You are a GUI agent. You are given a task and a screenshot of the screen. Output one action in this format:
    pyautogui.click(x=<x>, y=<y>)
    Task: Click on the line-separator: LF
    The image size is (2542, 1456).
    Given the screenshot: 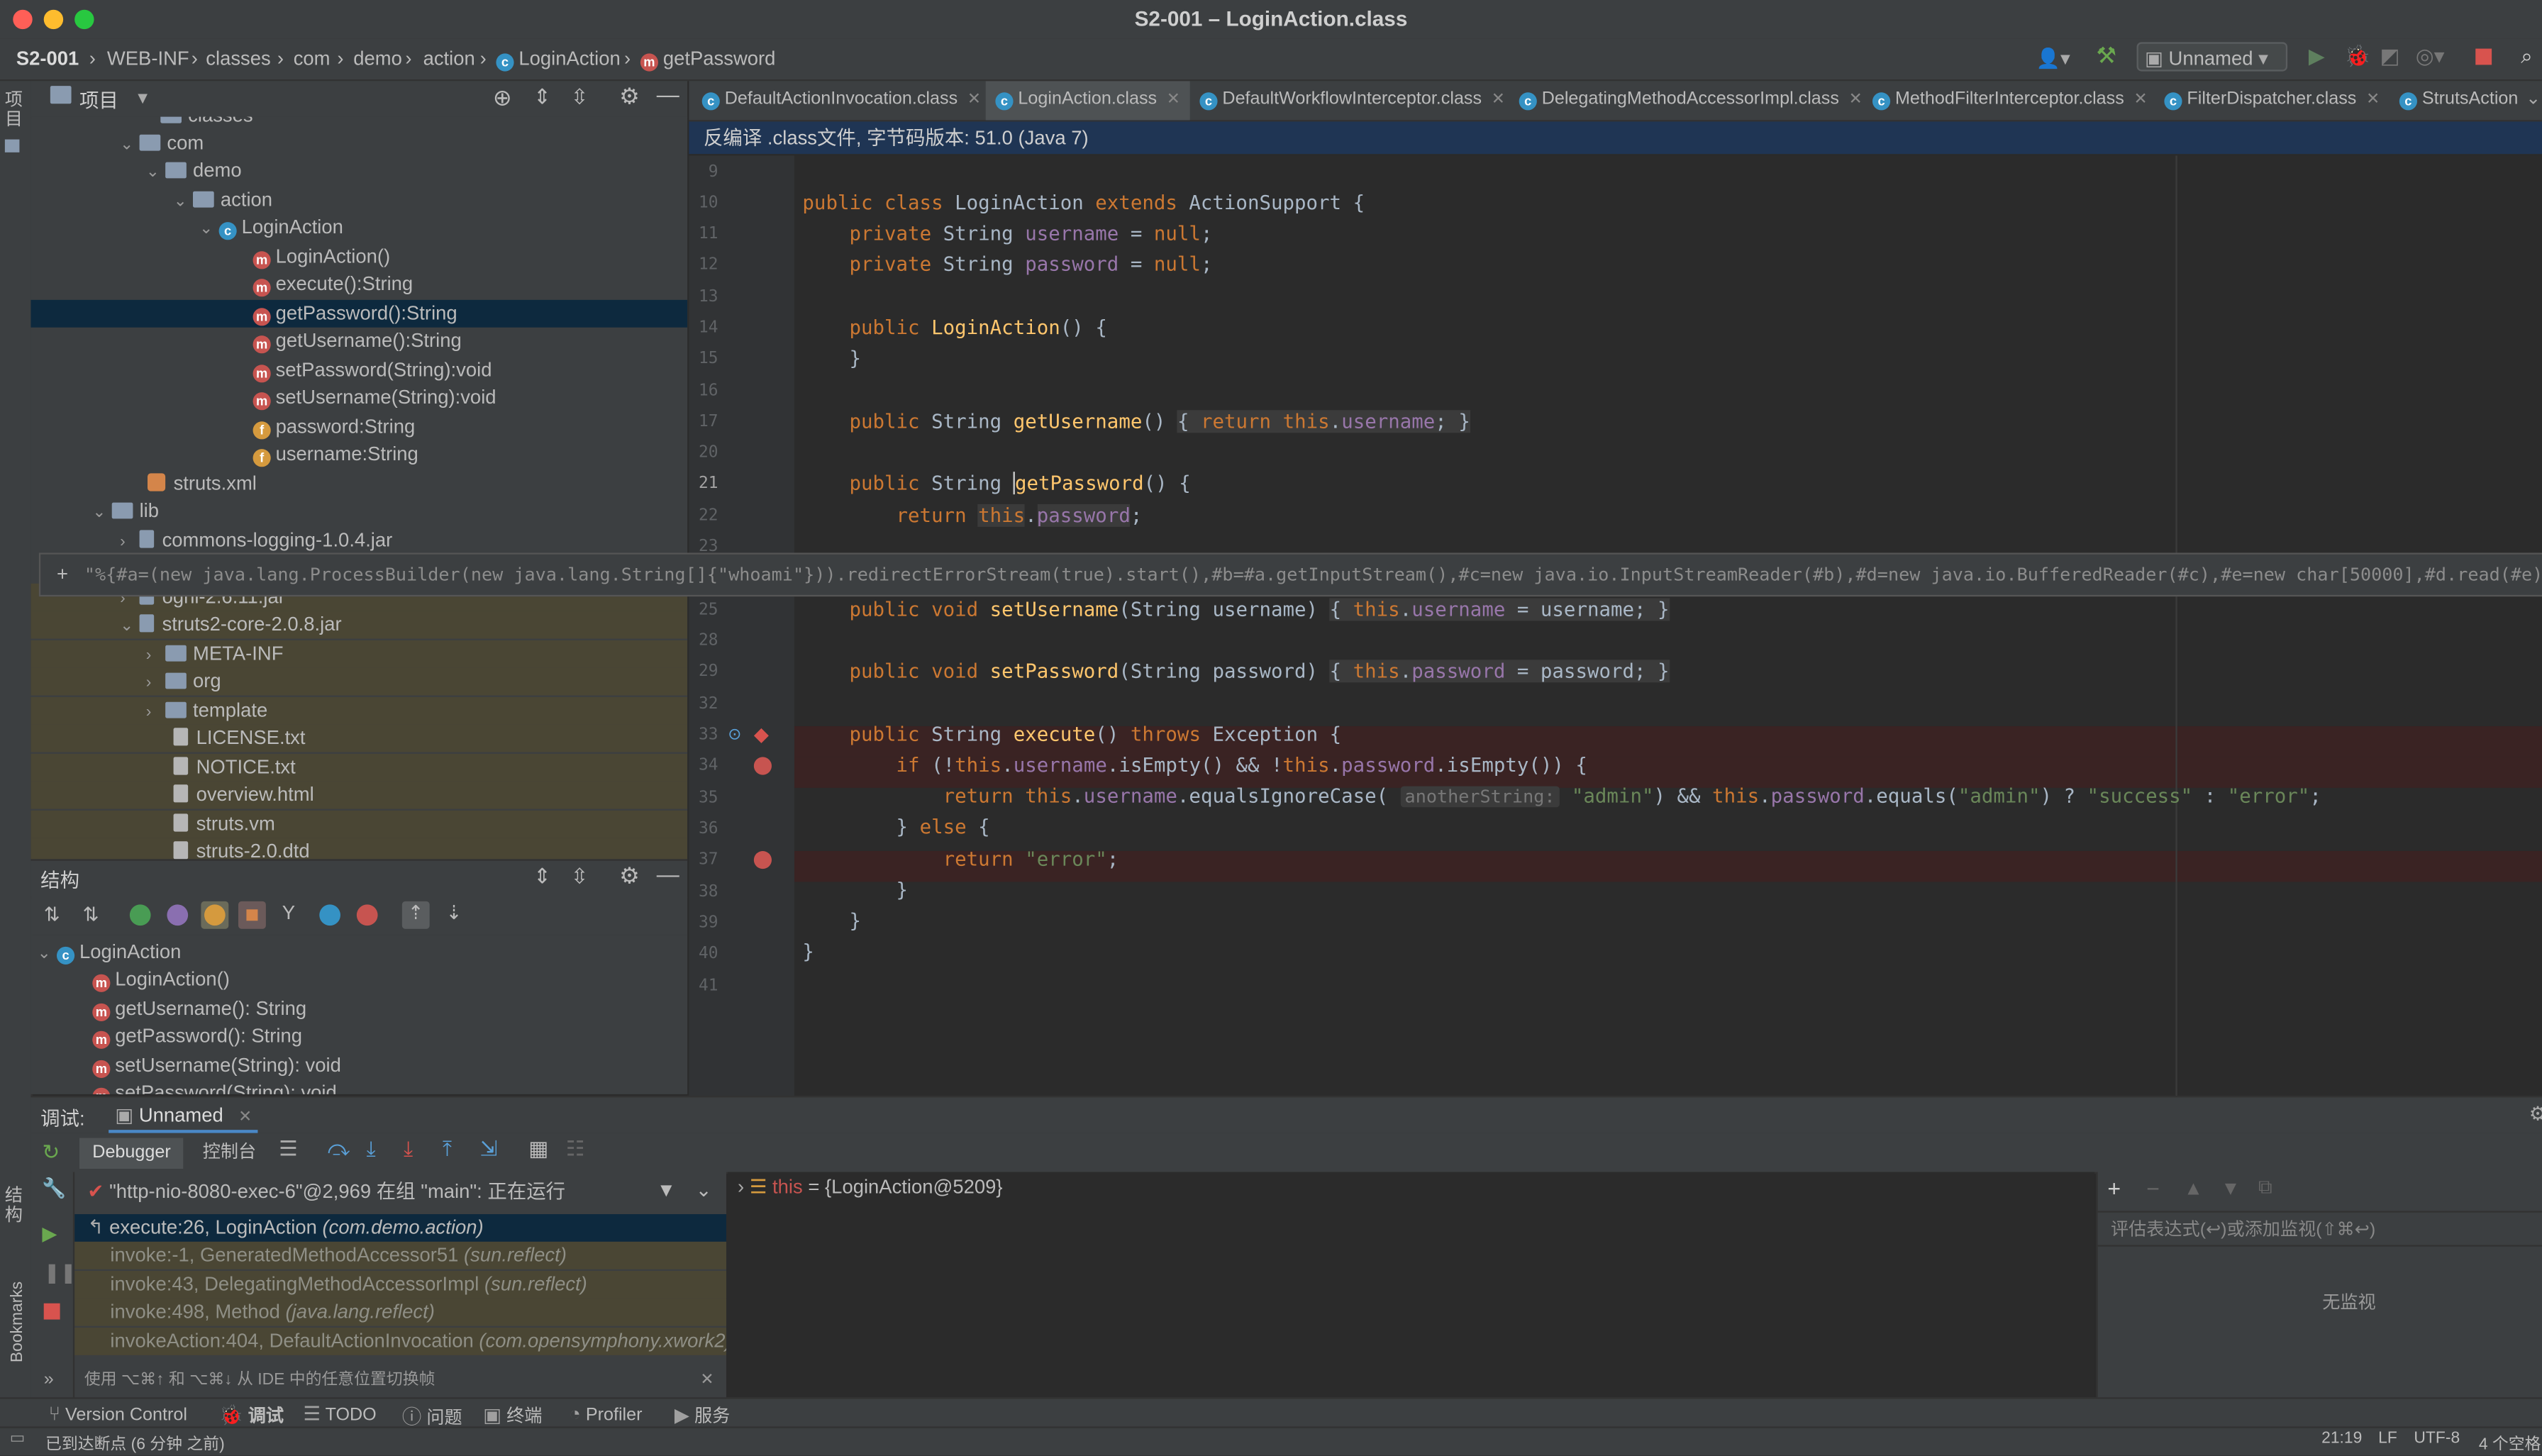 What is the action you would take?
    pyautogui.click(x=2387, y=1438)
    